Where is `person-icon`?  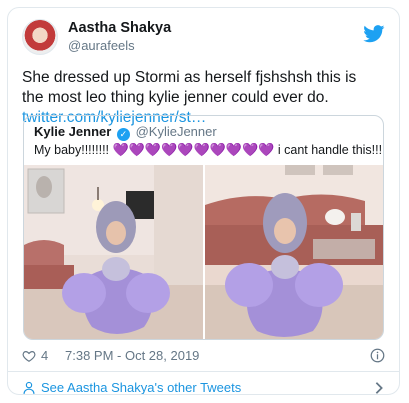
person-icon is located at coordinates (29, 387).